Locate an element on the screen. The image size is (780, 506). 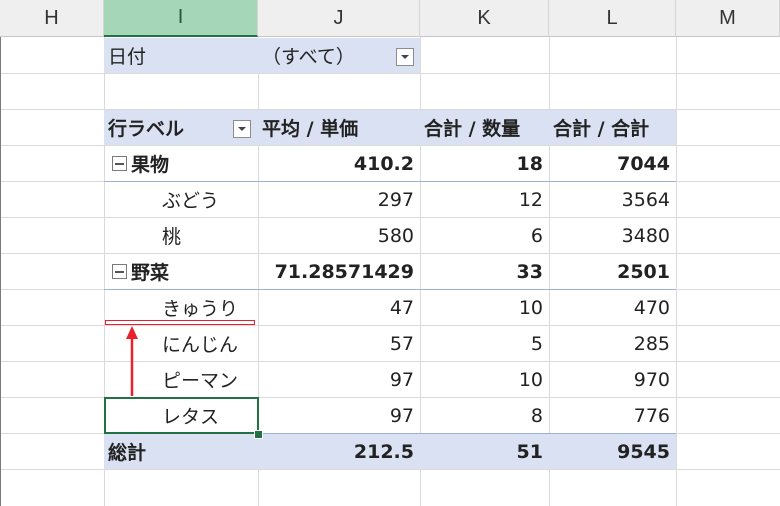
grand-total-label: 総計 is located at coordinates (127, 453).